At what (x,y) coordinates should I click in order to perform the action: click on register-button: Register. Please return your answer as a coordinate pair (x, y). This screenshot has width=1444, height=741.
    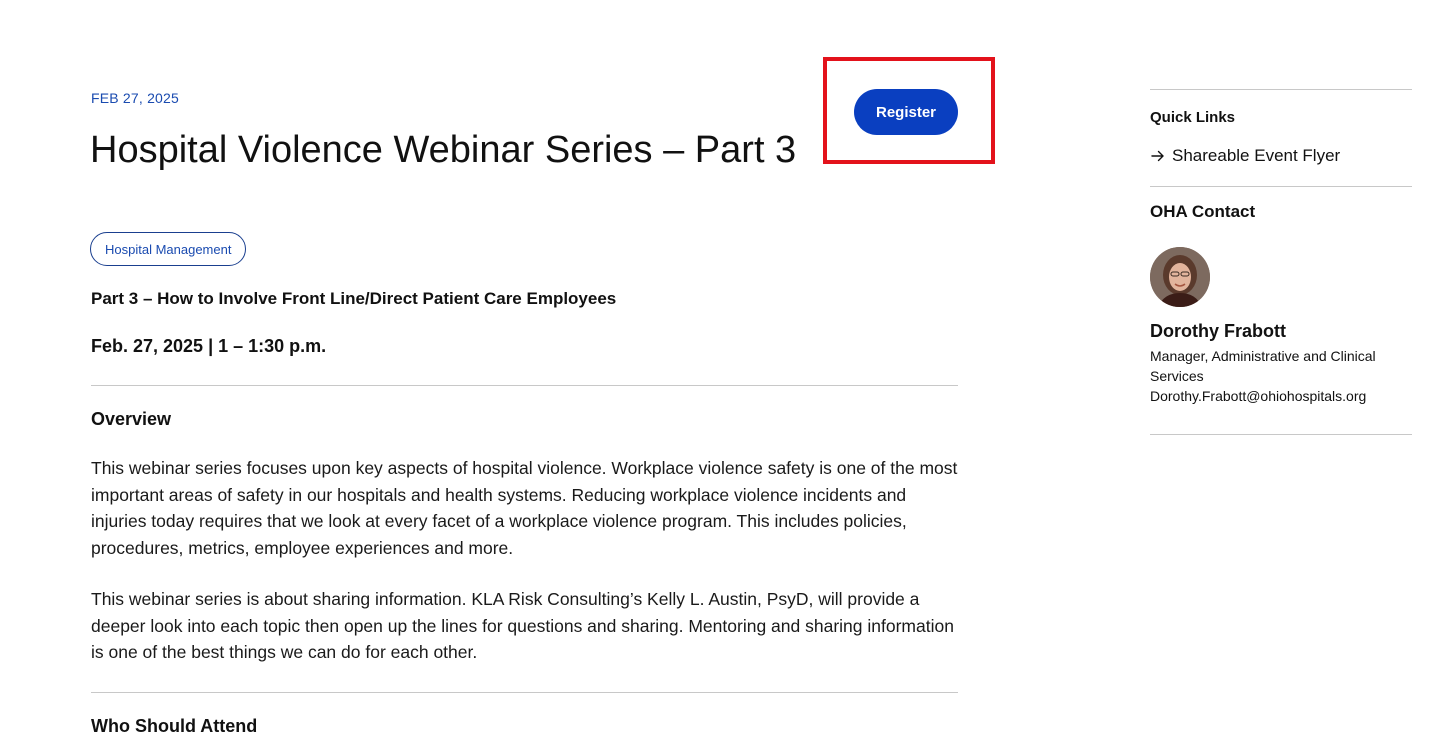
    Looking at the image, I should click on (906, 112).